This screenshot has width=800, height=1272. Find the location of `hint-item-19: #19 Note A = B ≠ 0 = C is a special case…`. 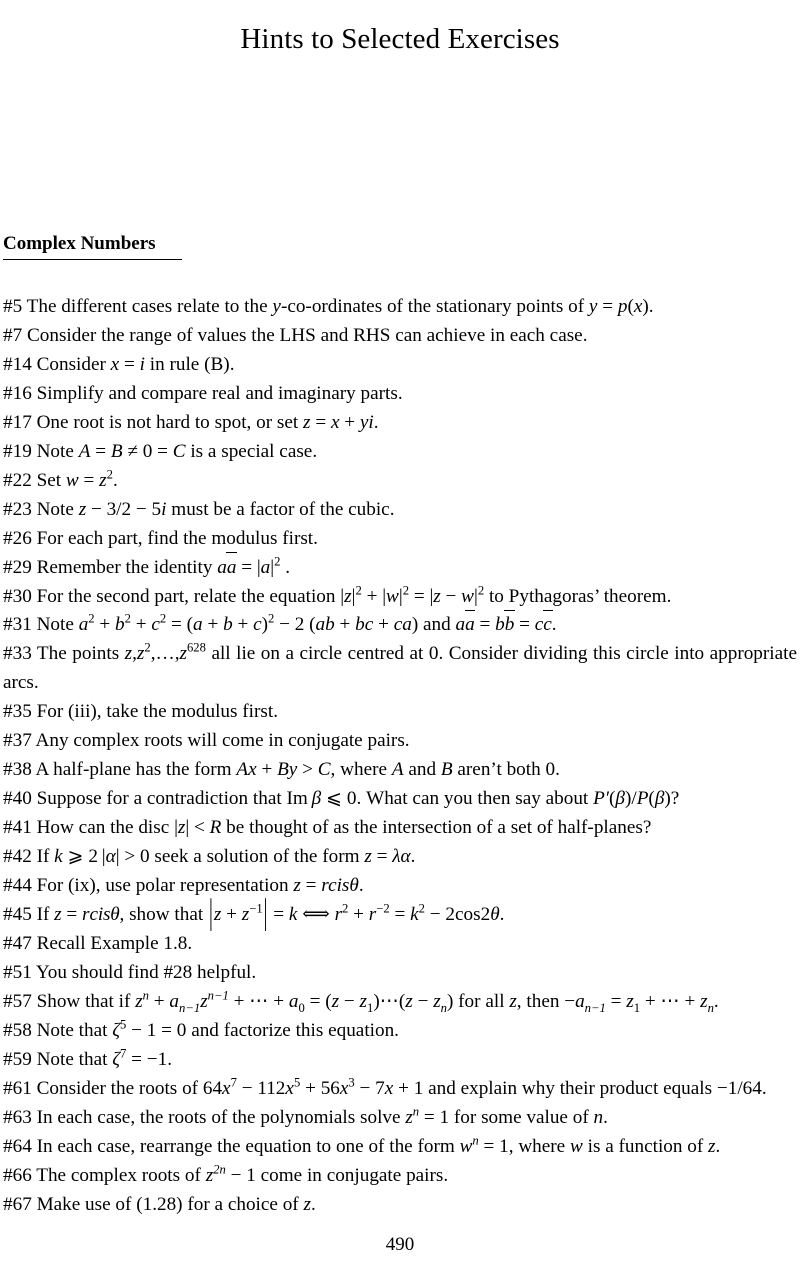

hint-item-19: #19 Note A = B ≠ 0 = C is a special case… is located at coordinates (160, 451).